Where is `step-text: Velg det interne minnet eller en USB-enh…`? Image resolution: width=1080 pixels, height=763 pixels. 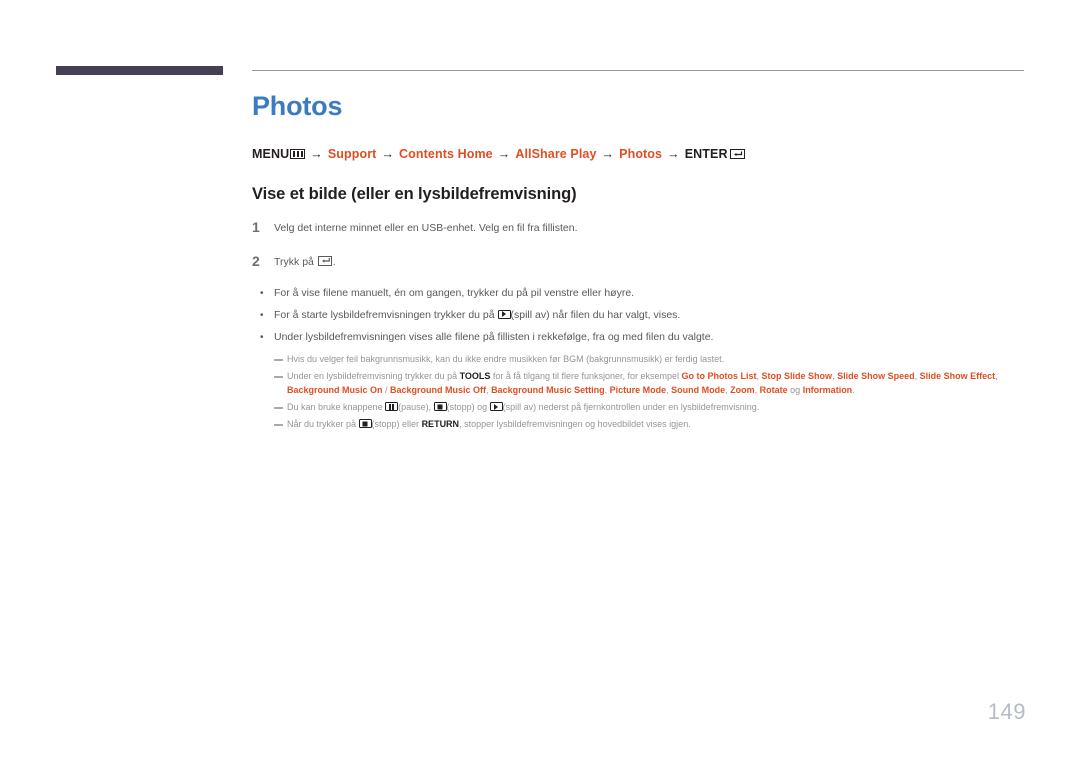 step-text: Velg det interne minnet eller en USB-enh… is located at coordinates (426, 227).